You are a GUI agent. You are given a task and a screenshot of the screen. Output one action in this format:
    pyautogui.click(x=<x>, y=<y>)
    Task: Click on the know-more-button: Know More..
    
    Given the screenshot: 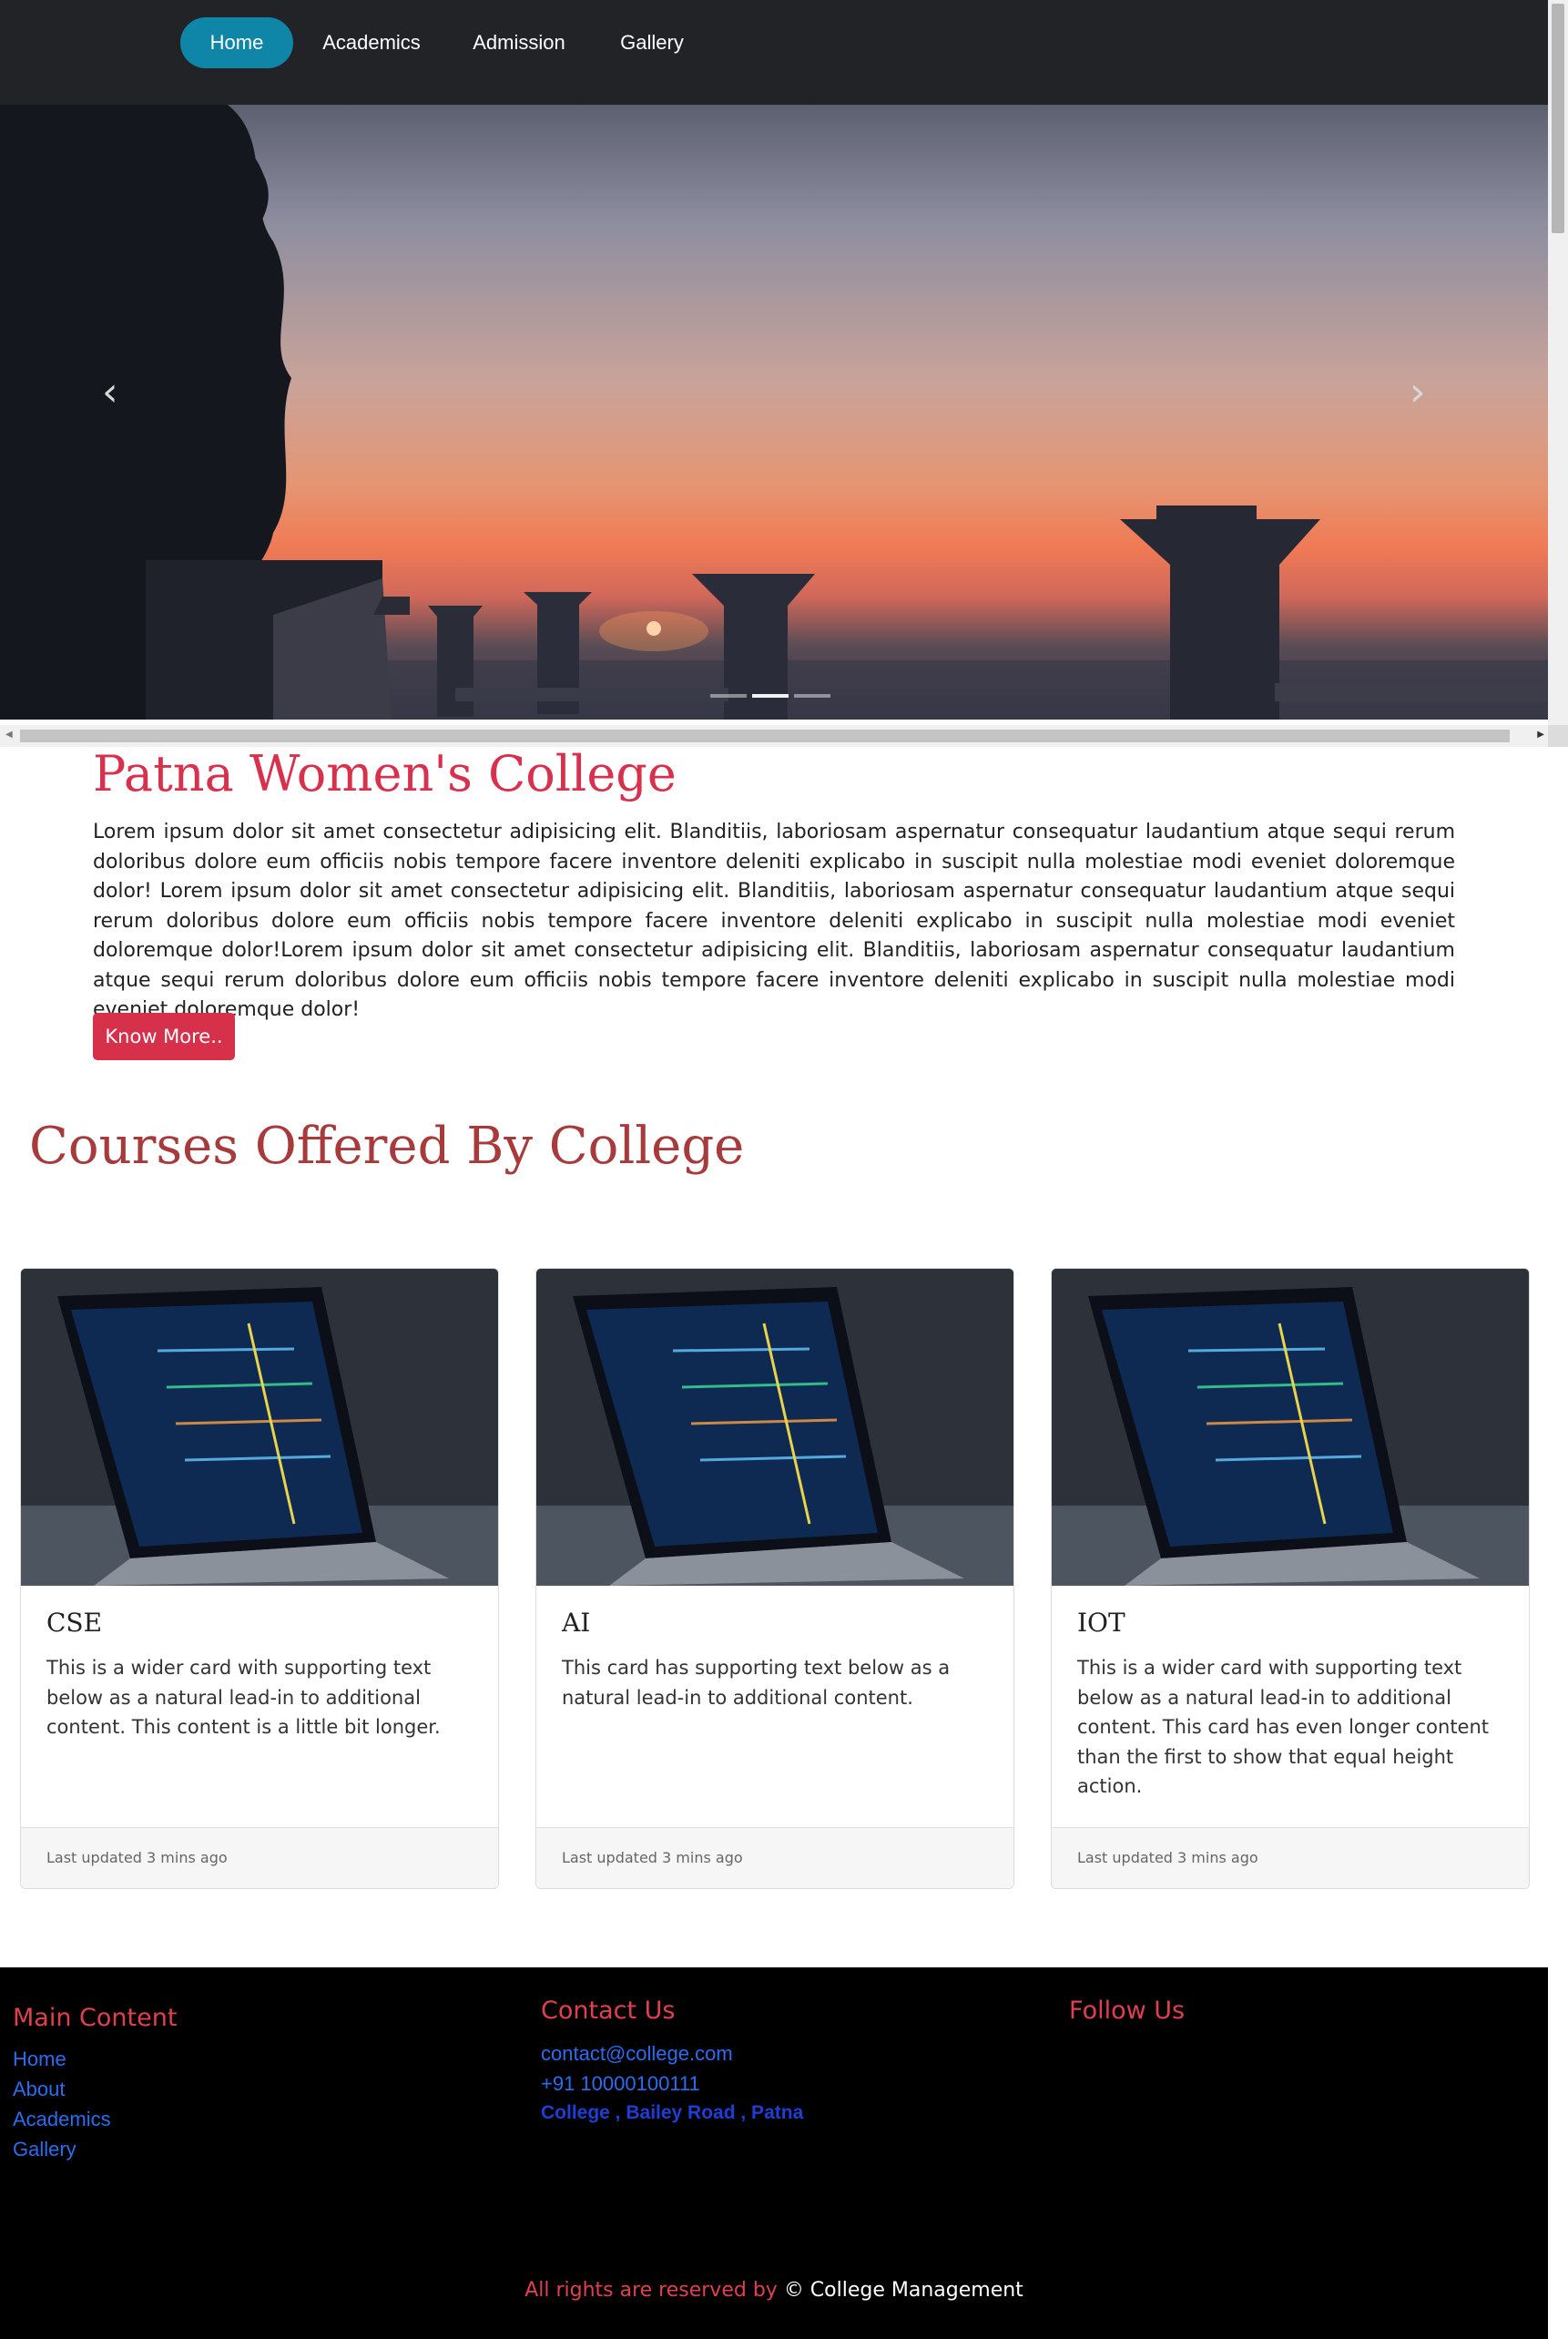 What is the action you would take?
    pyautogui.click(x=164, y=1036)
    